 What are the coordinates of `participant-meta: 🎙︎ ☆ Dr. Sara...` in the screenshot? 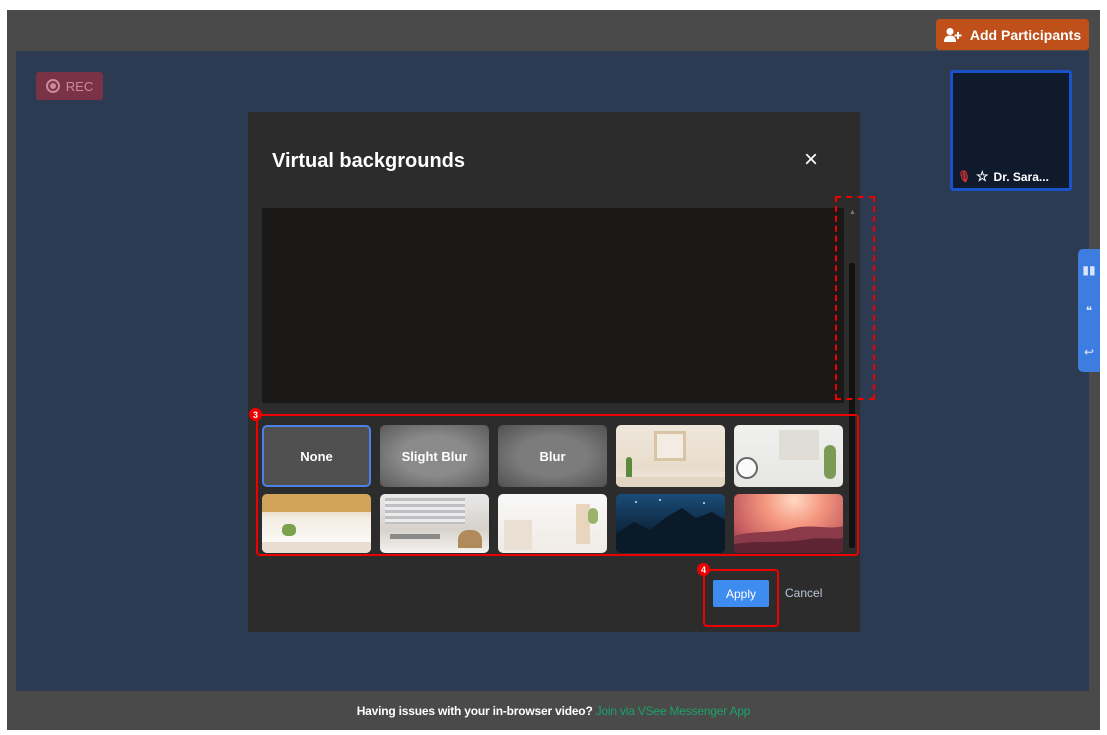 It's located at (1011, 176).